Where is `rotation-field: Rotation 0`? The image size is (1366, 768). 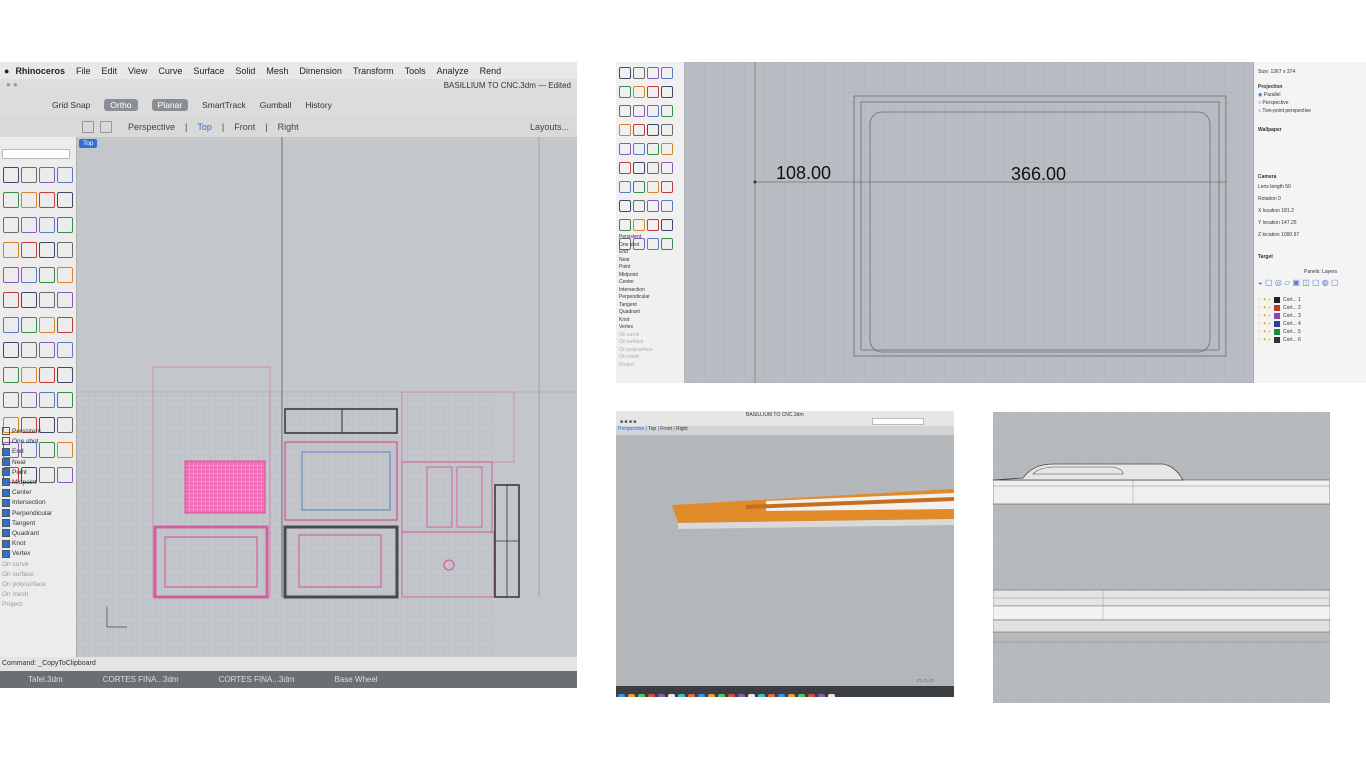
rotation-field: Rotation 0 is located at coordinates (1269, 199).